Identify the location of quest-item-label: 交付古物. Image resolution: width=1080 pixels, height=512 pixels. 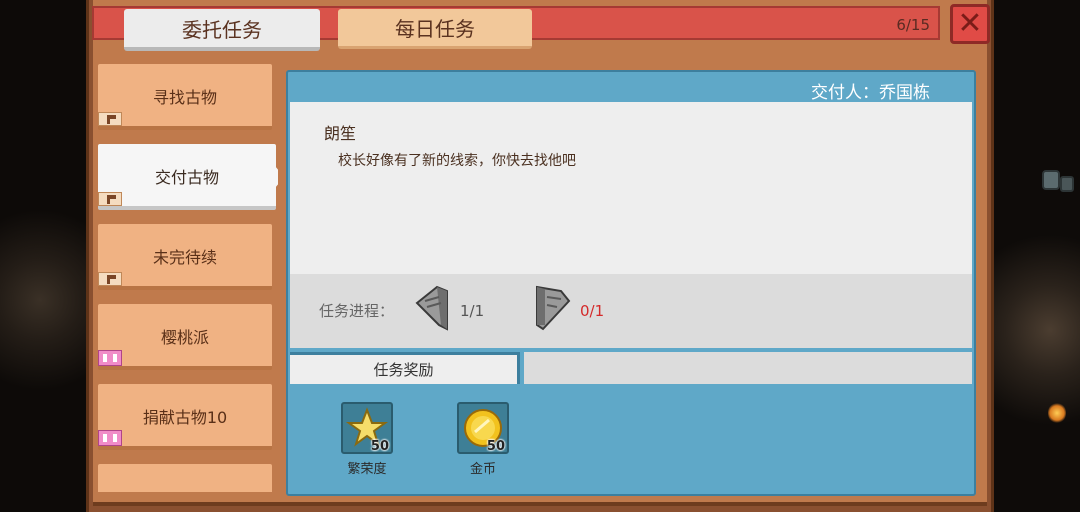
(186, 177).